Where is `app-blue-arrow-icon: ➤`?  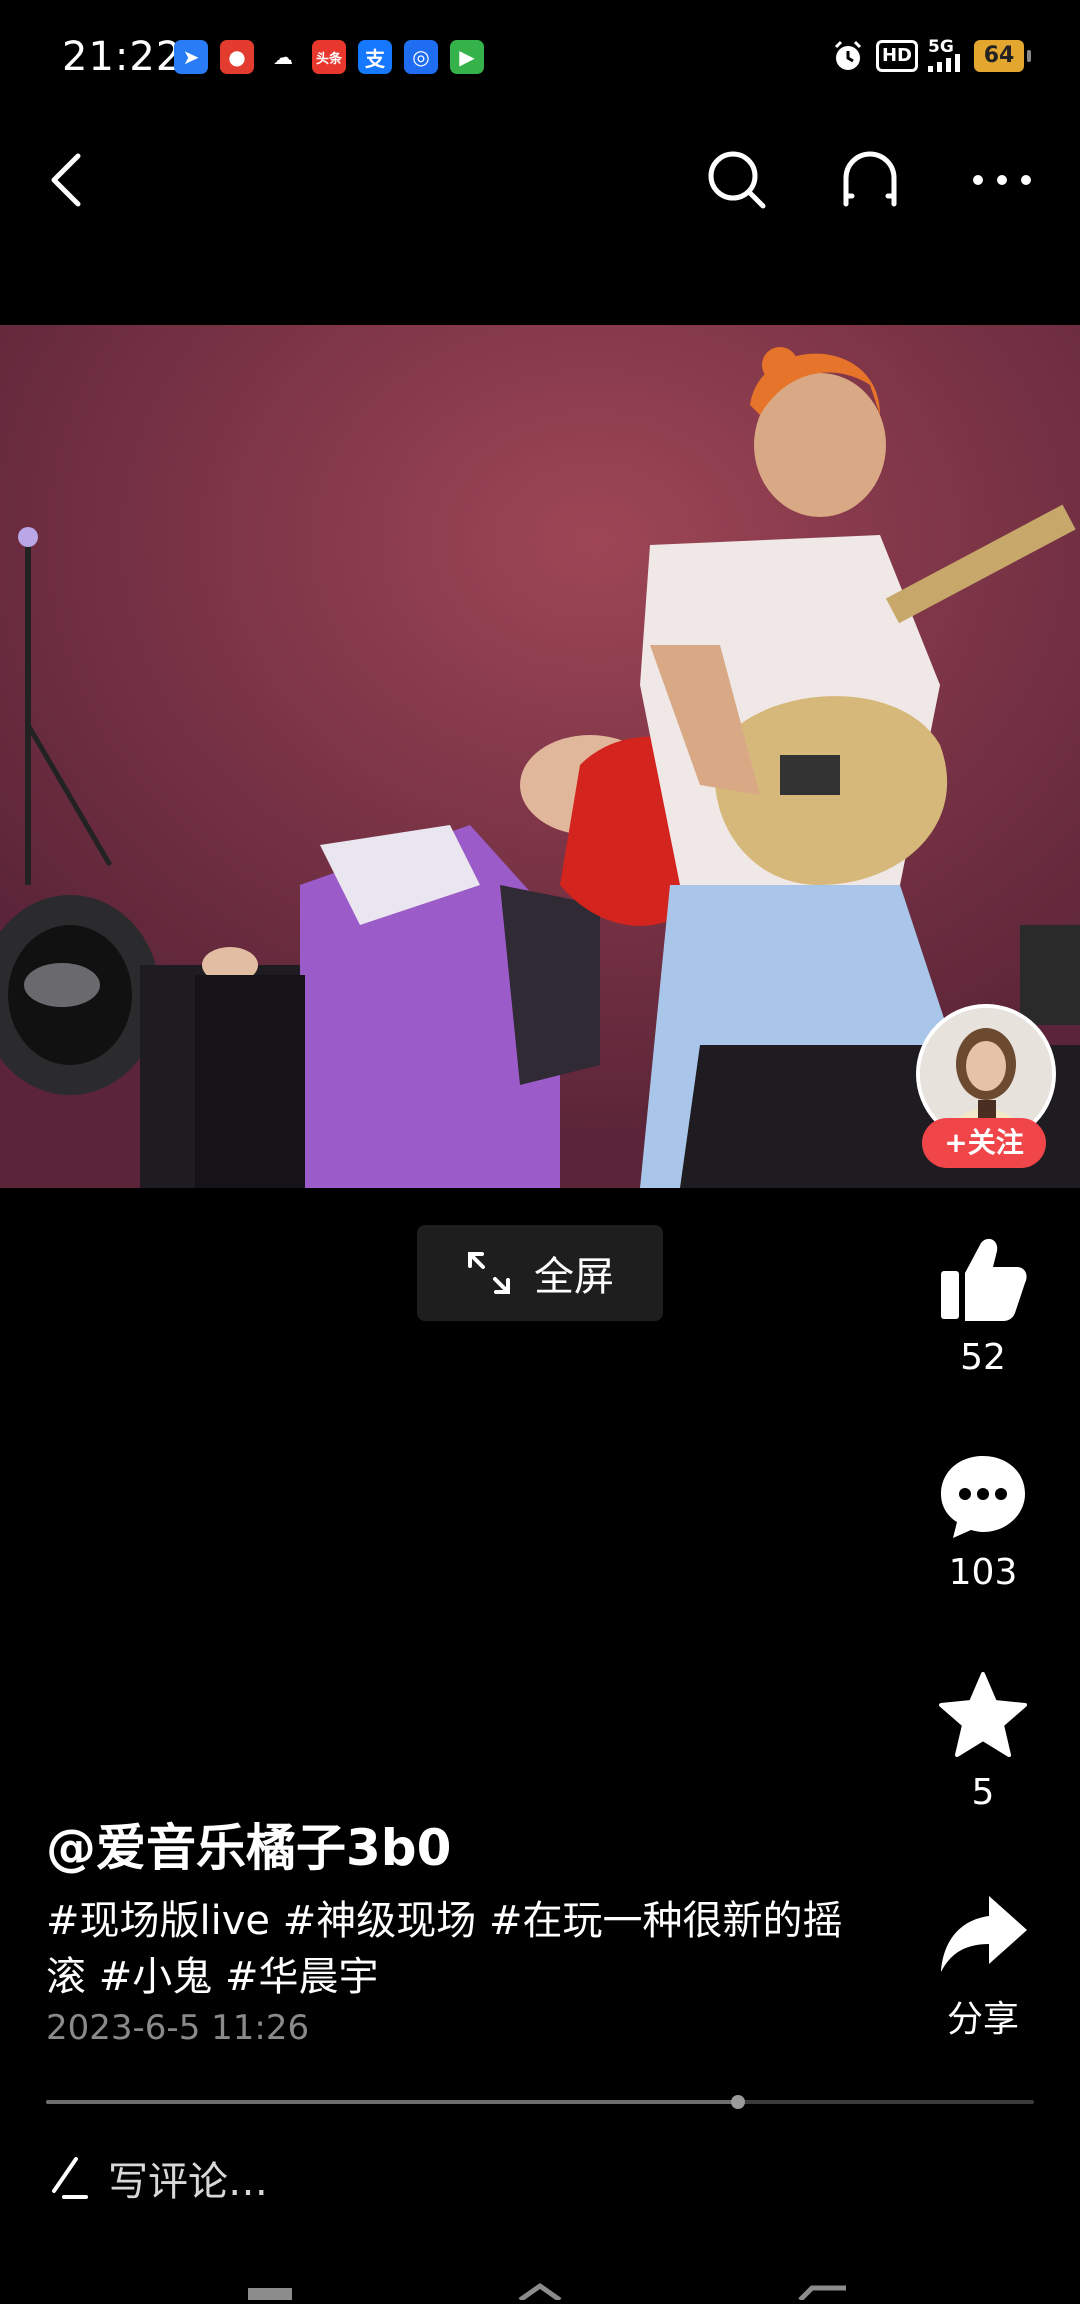
app-blue-arrow-icon: ➤ is located at coordinates (191, 57).